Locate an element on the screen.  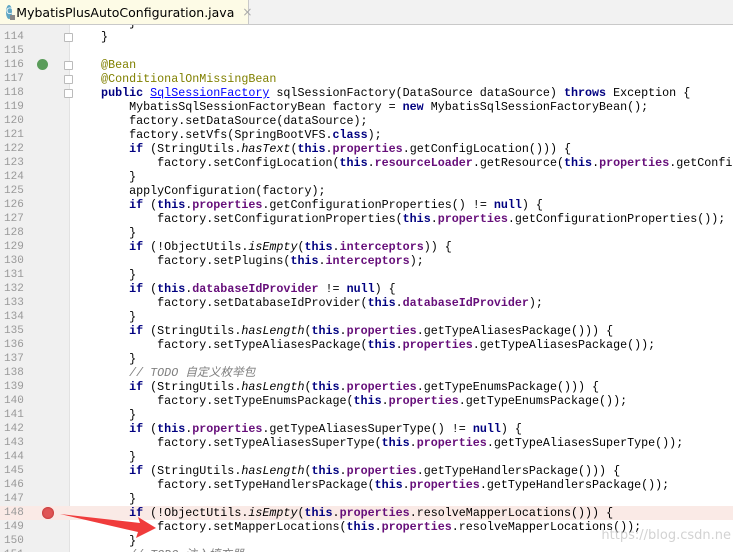
java-class-icon: C is located at coordinates (11, 12).